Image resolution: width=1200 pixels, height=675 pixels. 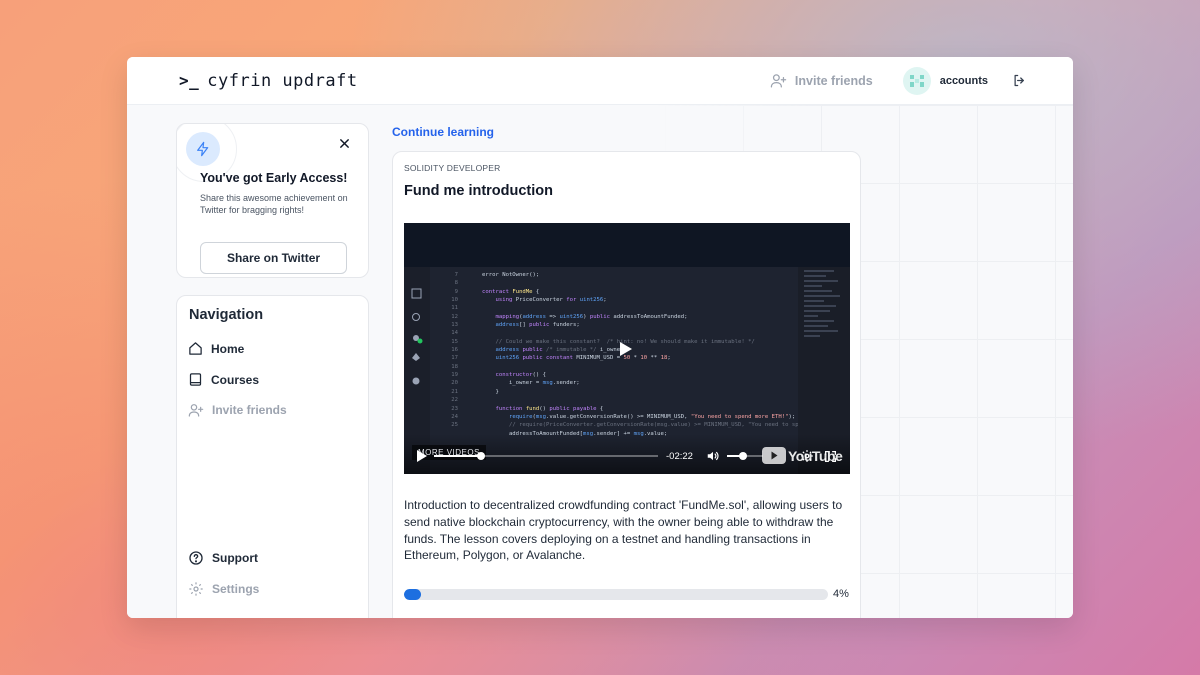 What do you see at coordinates (443, 132) in the screenshot?
I see `continue-learning-link: Continue learning` at bounding box center [443, 132].